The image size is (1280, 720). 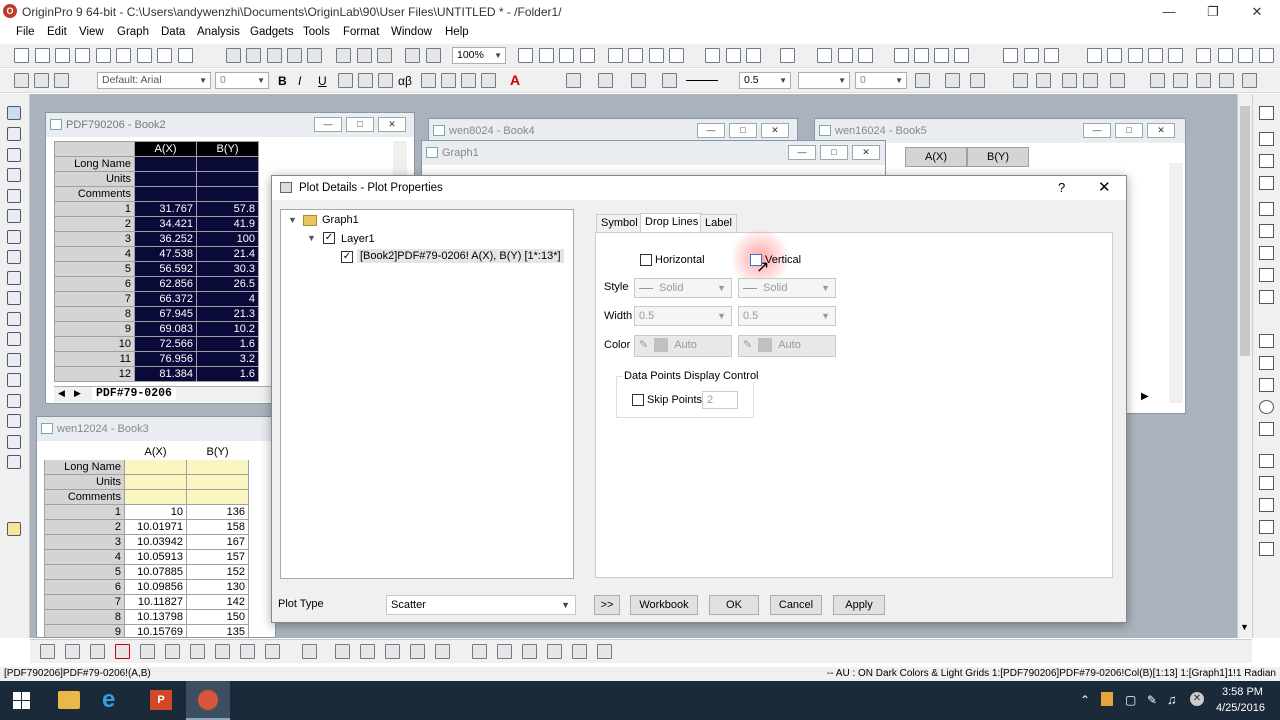 I want to click on book5-col-b-header: B(Y), so click(x=998, y=157).